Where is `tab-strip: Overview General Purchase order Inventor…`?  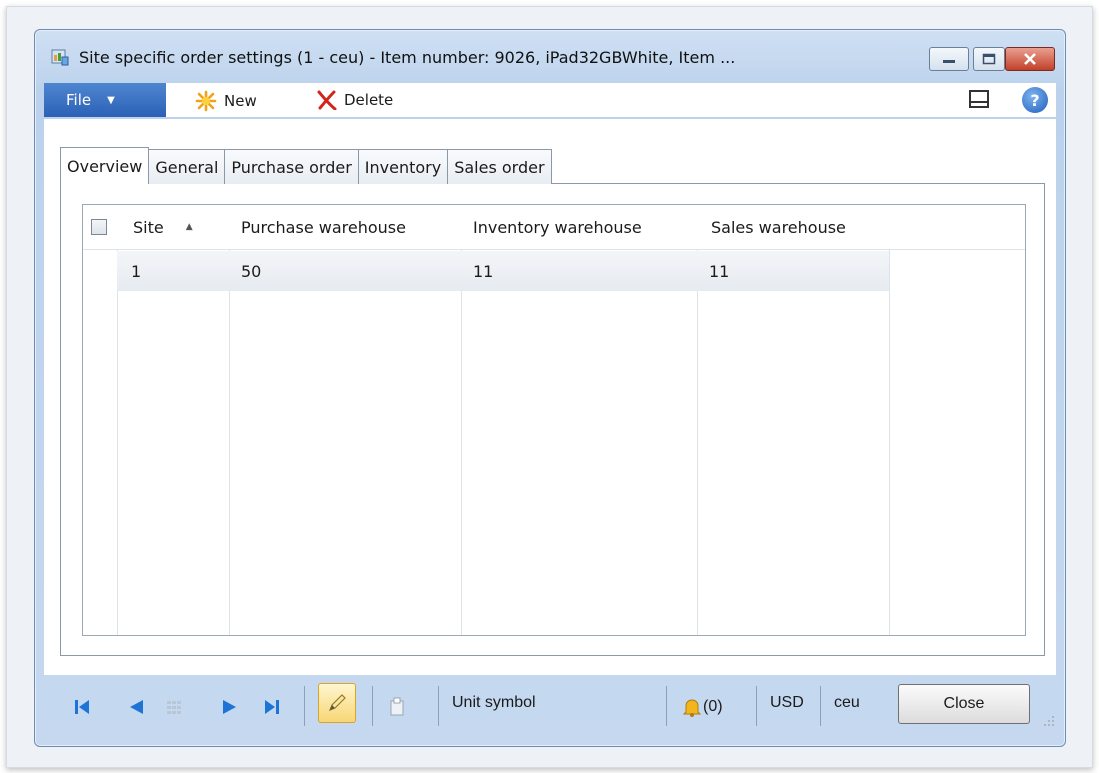
tab-strip: Overview General Purchase order Inventor… is located at coordinates (306, 165).